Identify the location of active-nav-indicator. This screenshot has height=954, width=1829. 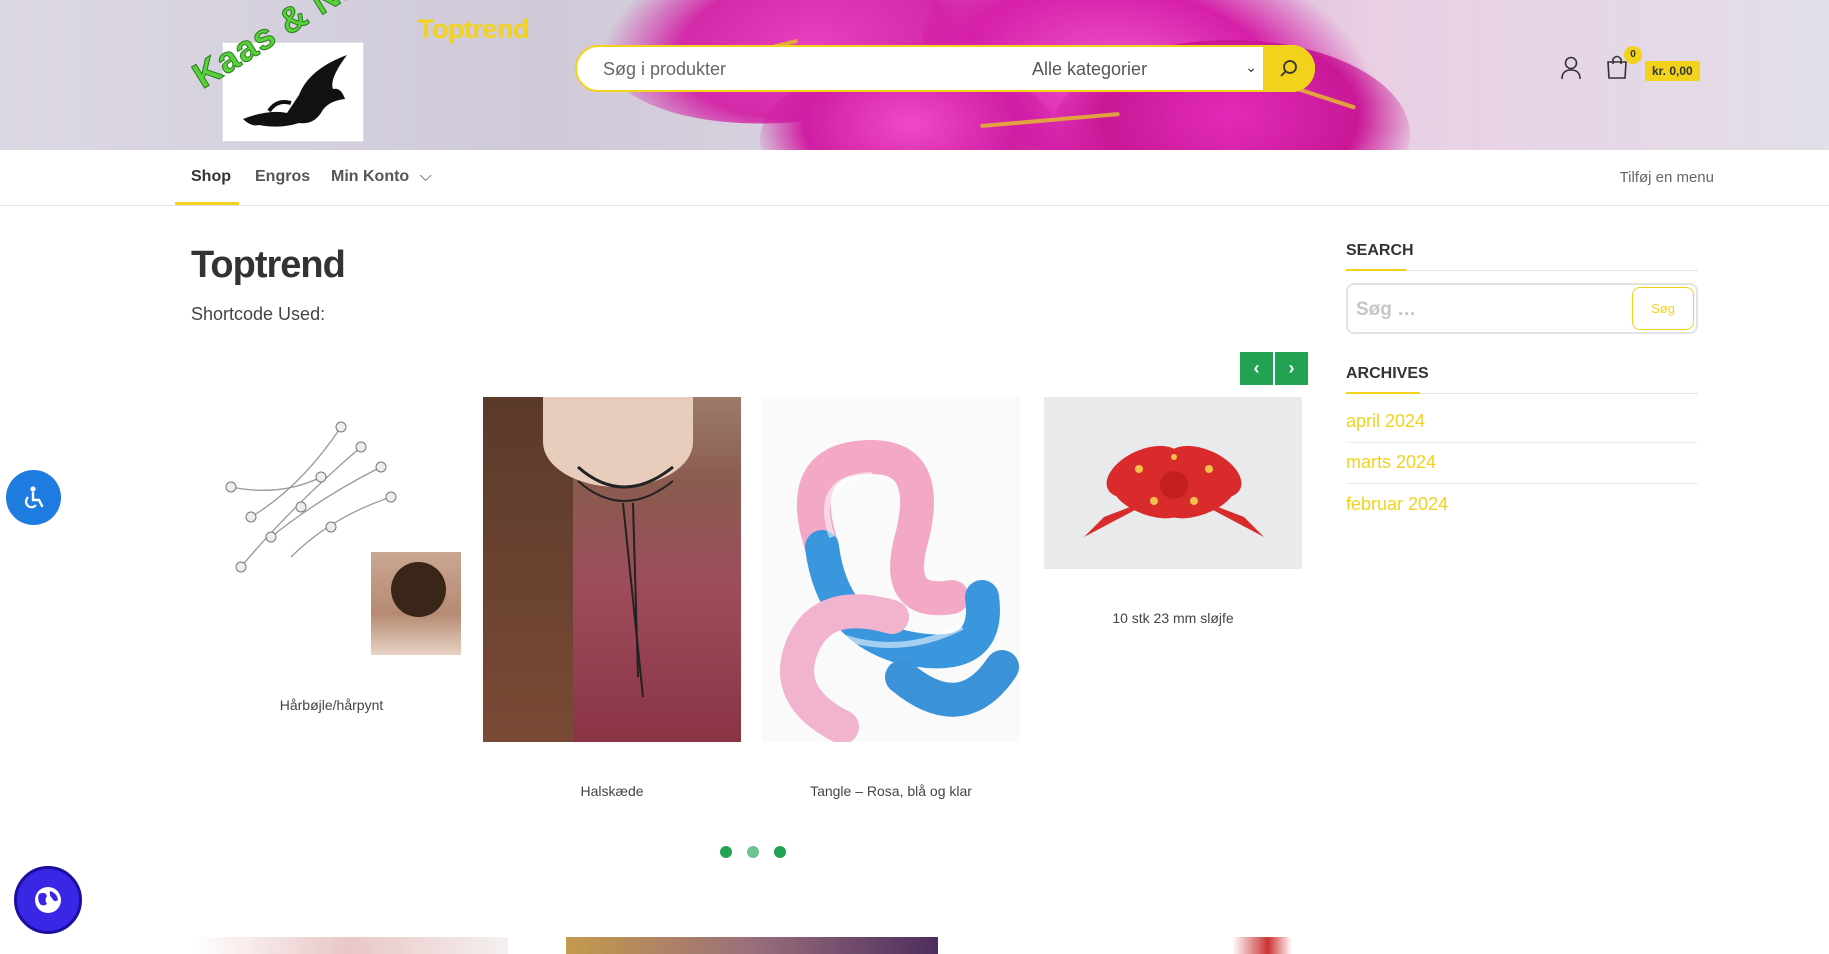
(207, 203).